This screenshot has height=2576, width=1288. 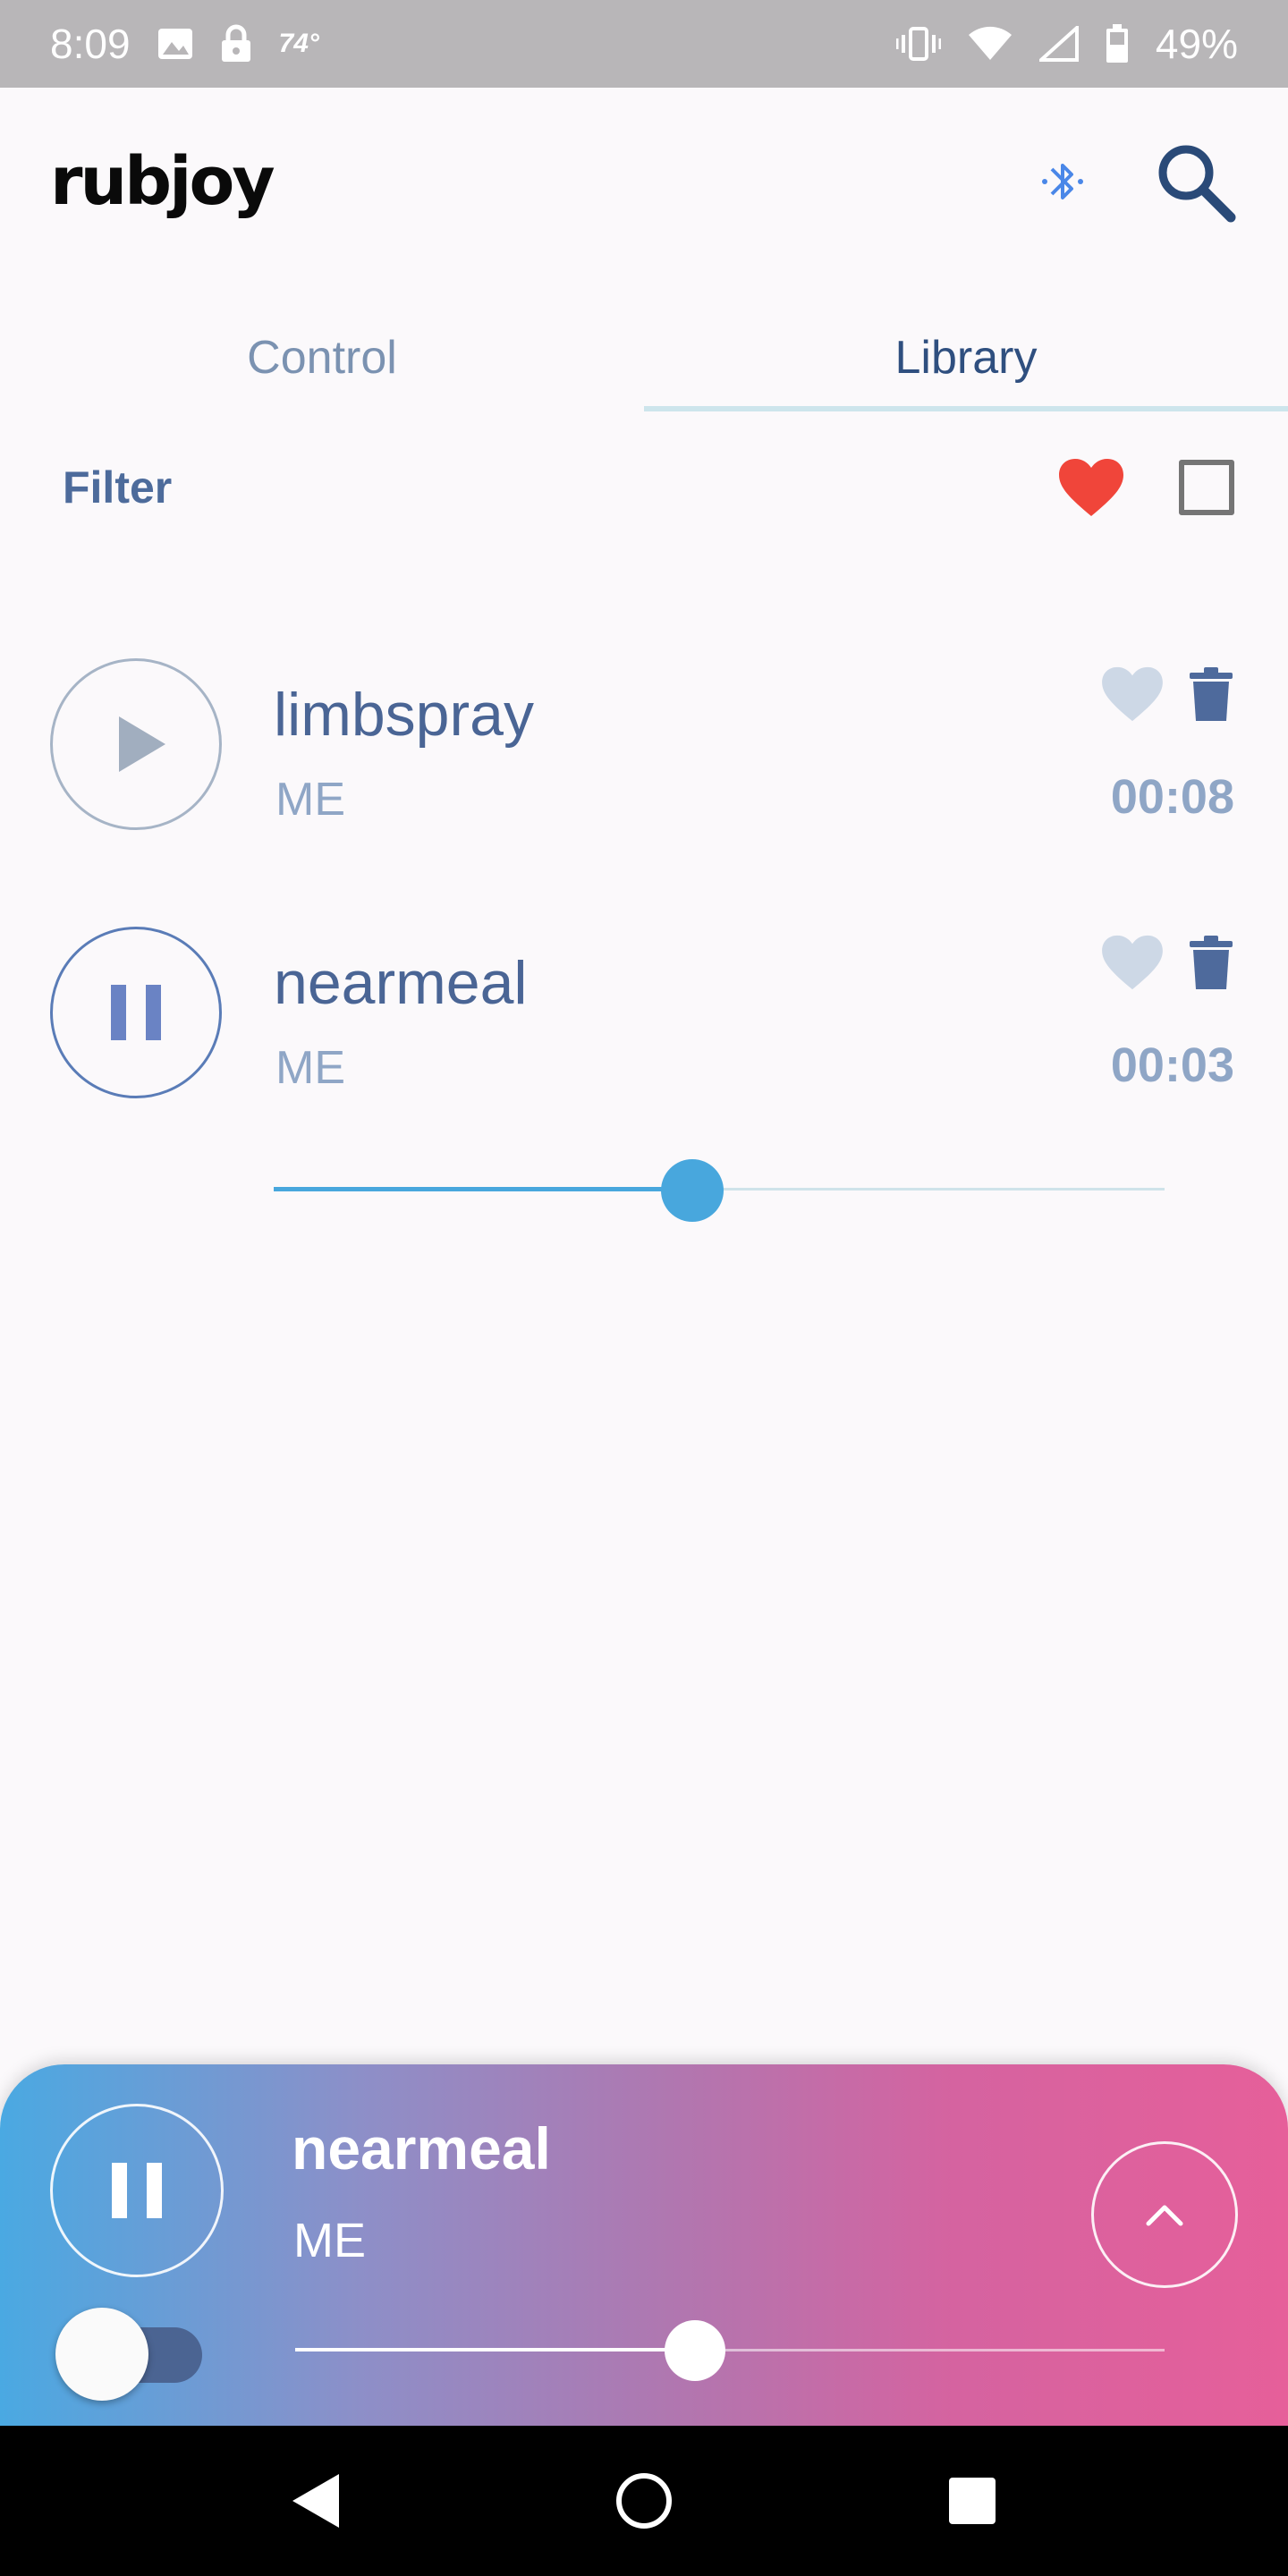 I want to click on track-title: limbspray, so click(x=404, y=715).